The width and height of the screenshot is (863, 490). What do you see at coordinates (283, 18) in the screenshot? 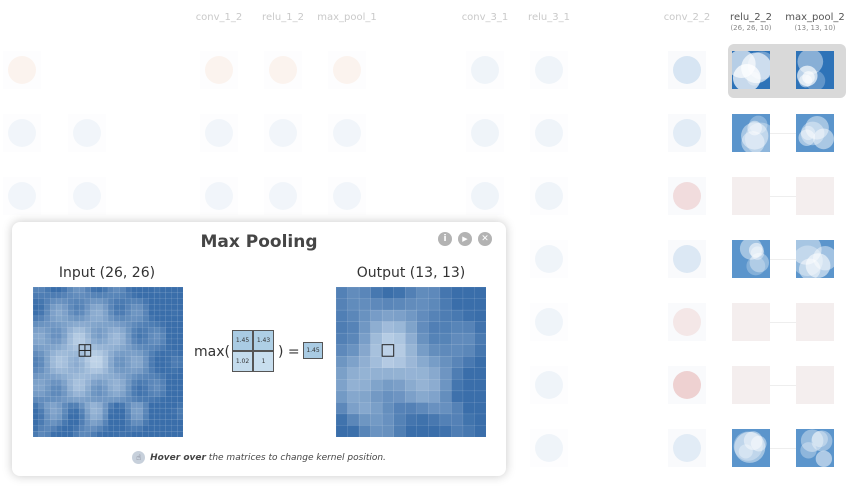
I see `layer-header: relu_1_2` at bounding box center [283, 18].